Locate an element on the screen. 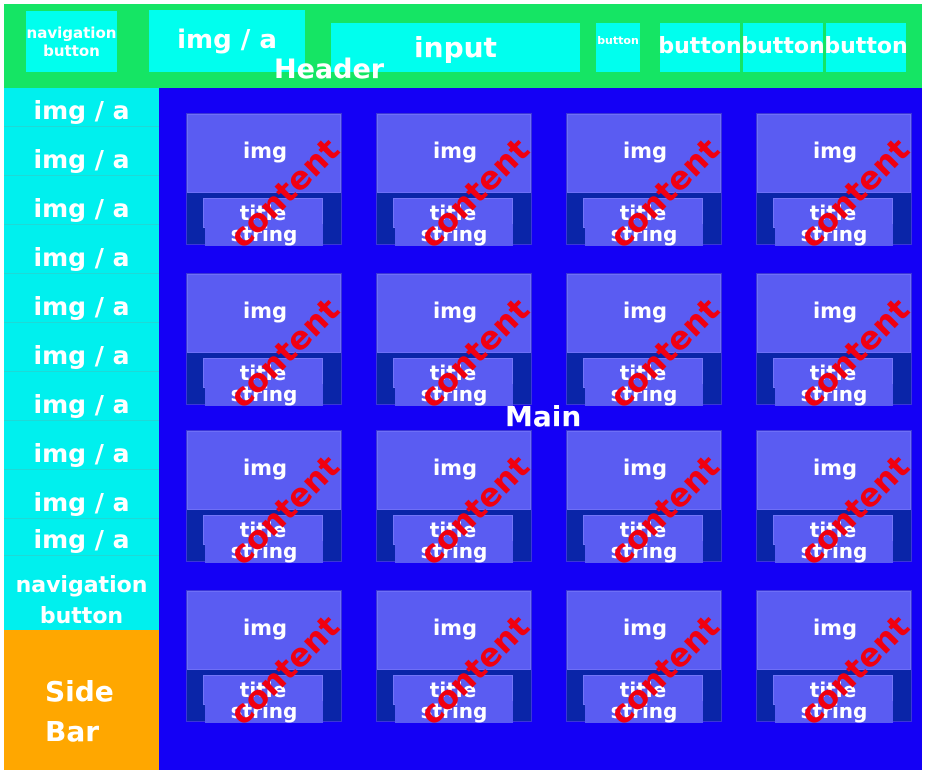  sidebar-item-4: img / a is located at coordinates (81, 258).